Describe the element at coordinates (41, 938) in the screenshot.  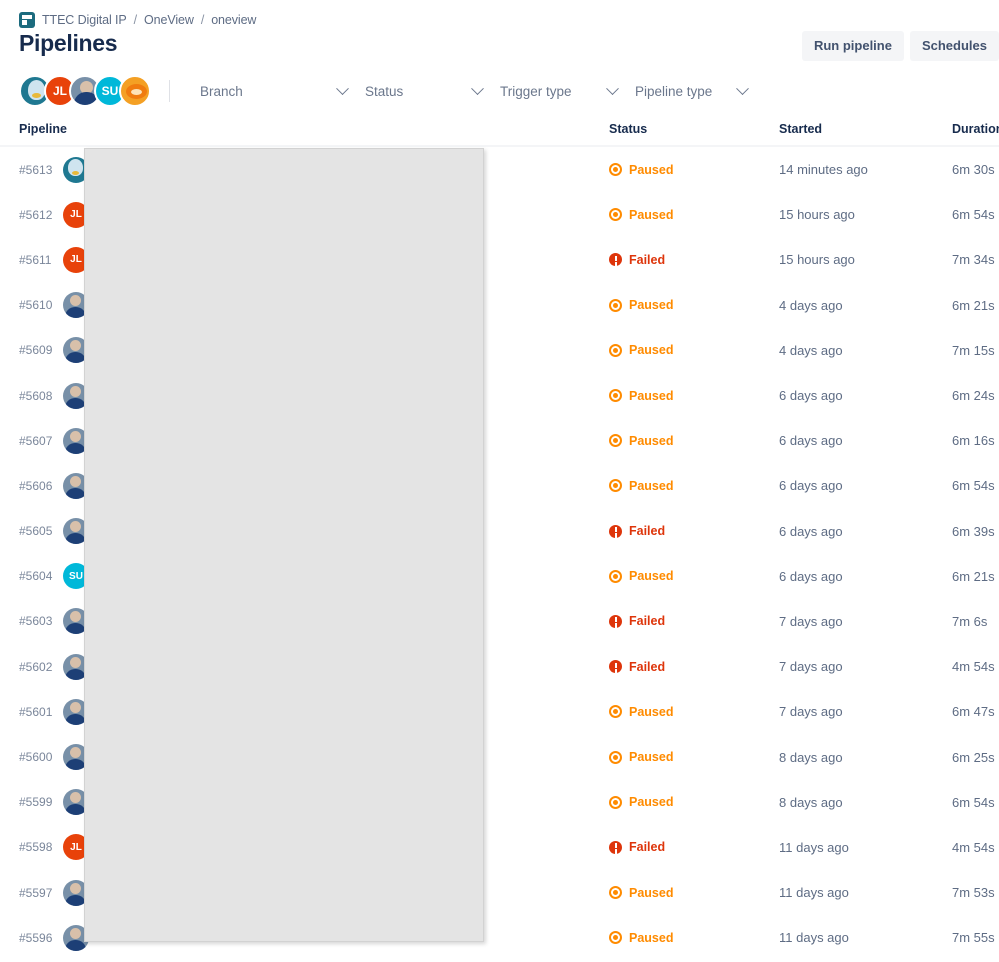
I see `pipeline-id: #5596` at that location.